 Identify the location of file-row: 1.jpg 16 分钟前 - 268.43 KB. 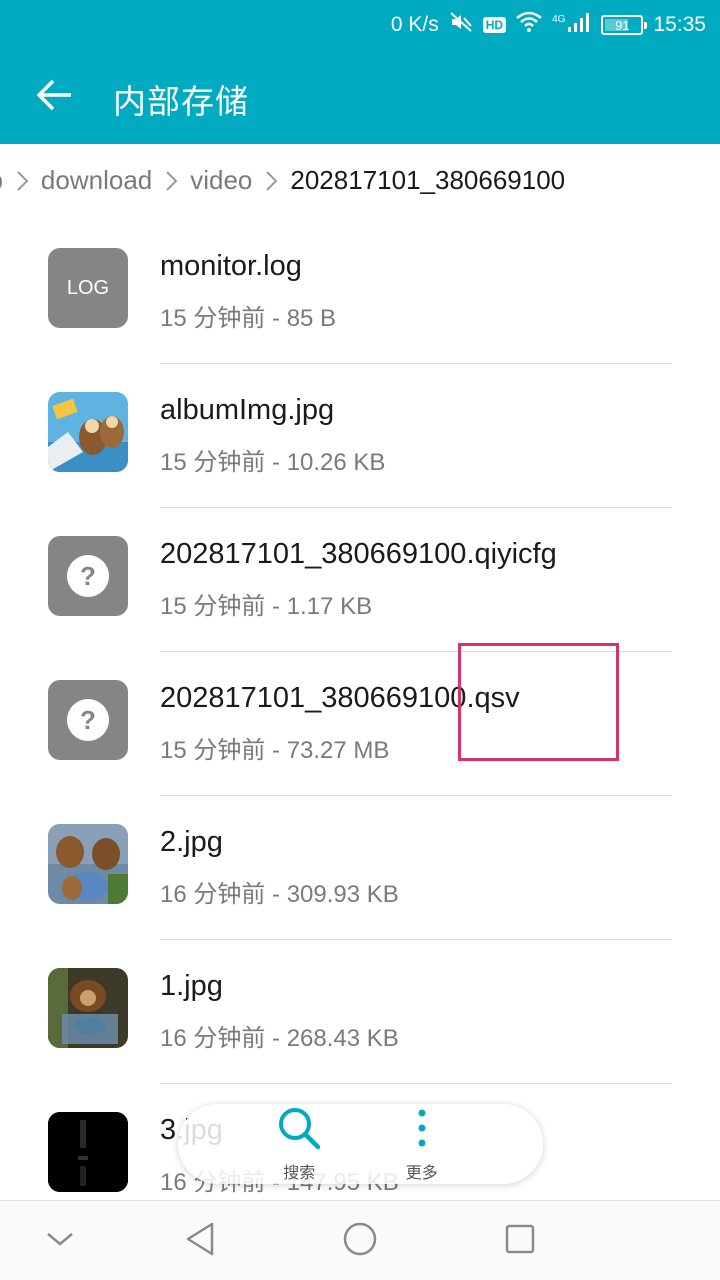
(360, 1012).